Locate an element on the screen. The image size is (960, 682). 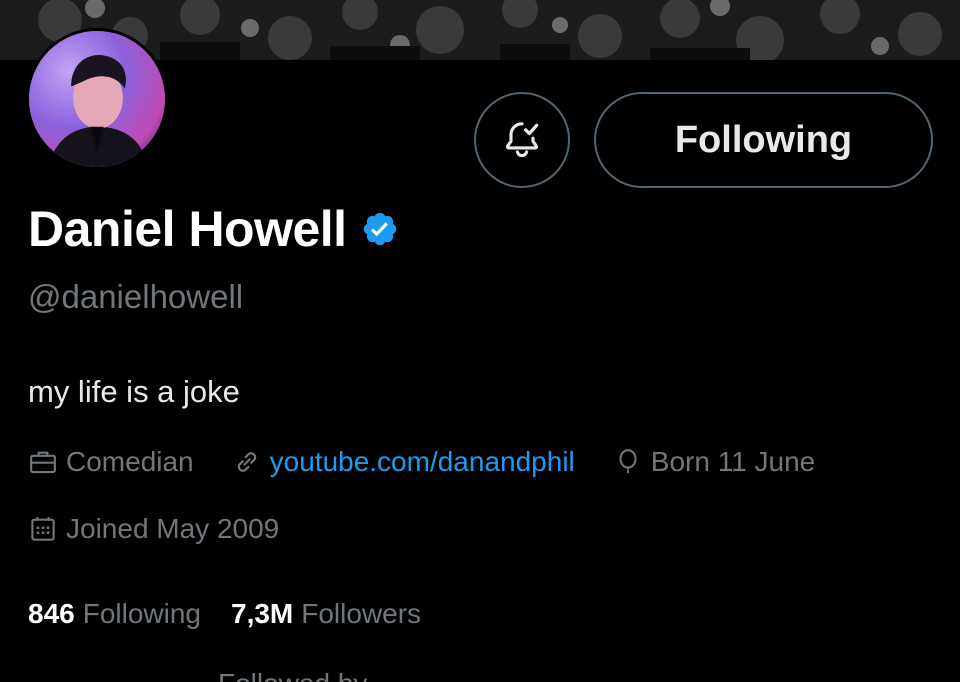
birthday-text: Born 11 June is located at coordinates (733, 461).